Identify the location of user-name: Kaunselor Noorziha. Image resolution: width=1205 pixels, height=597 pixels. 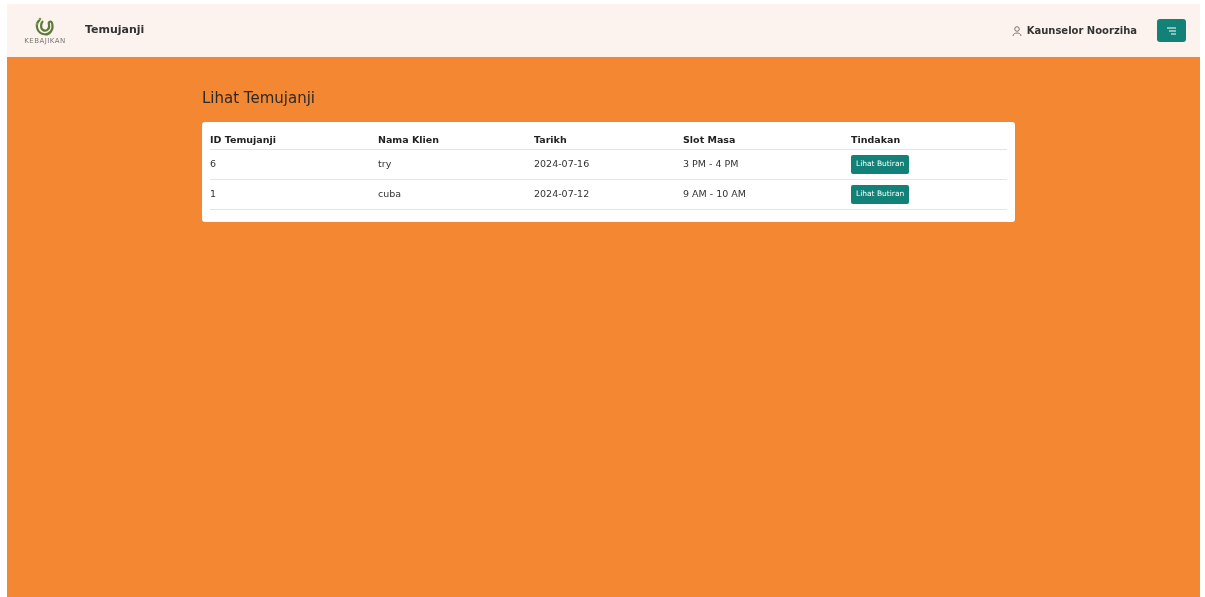
(1081, 30).